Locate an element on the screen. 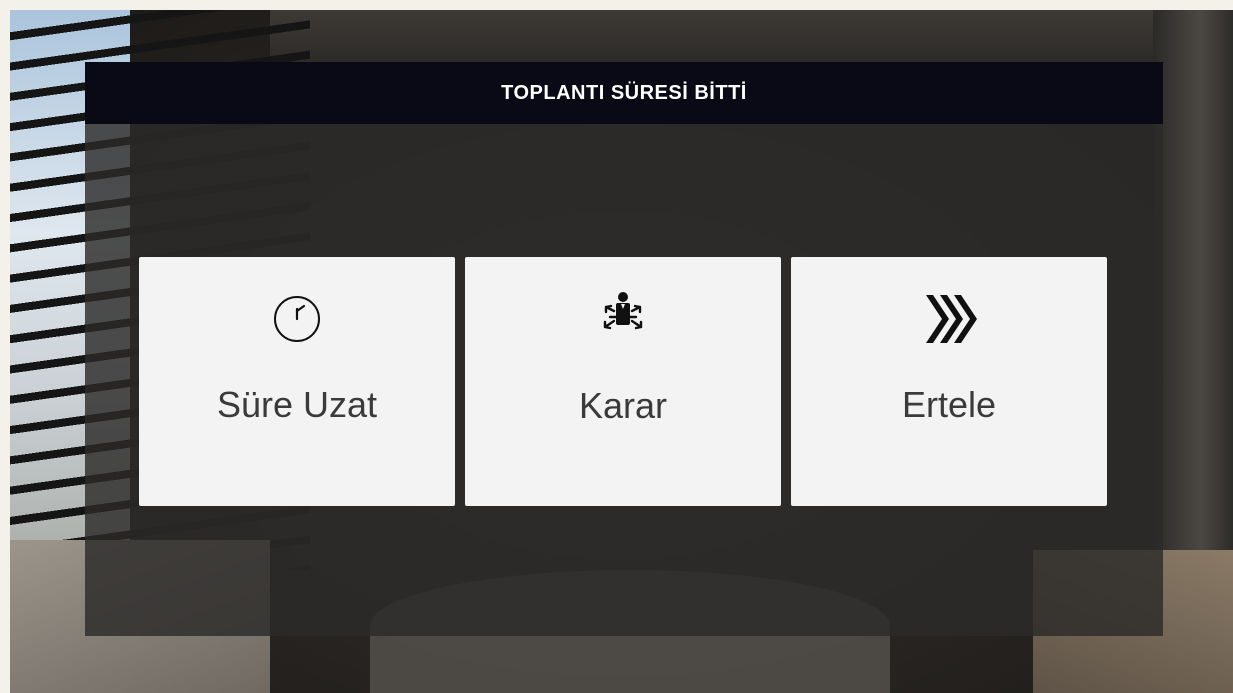  decision-person-icon is located at coordinates (623, 311).